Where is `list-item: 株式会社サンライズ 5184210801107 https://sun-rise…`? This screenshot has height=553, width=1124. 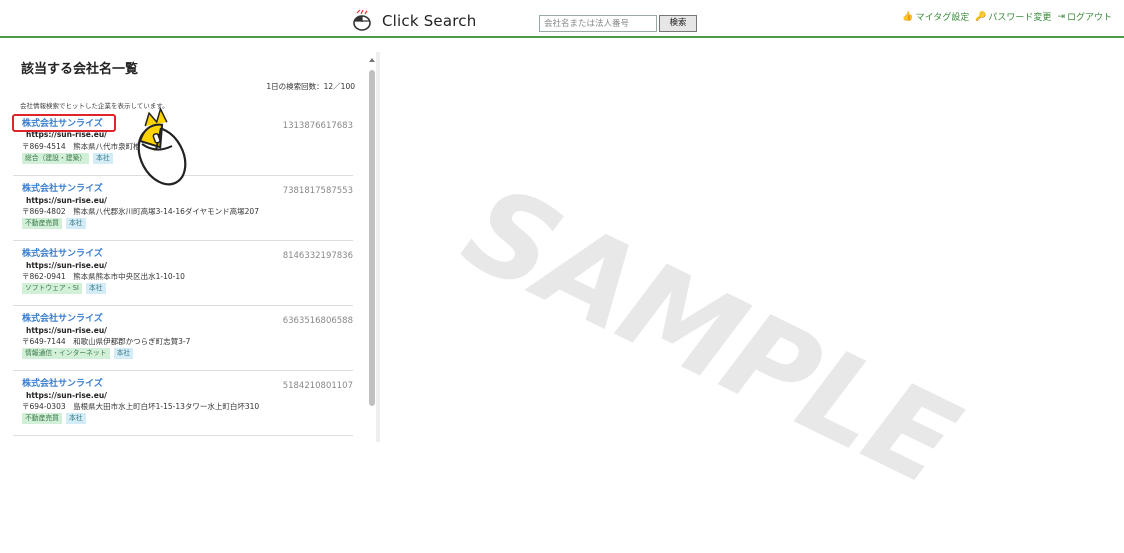 list-item: 株式会社サンライズ 5184210801107 https://sun-rise… is located at coordinates (183, 403).